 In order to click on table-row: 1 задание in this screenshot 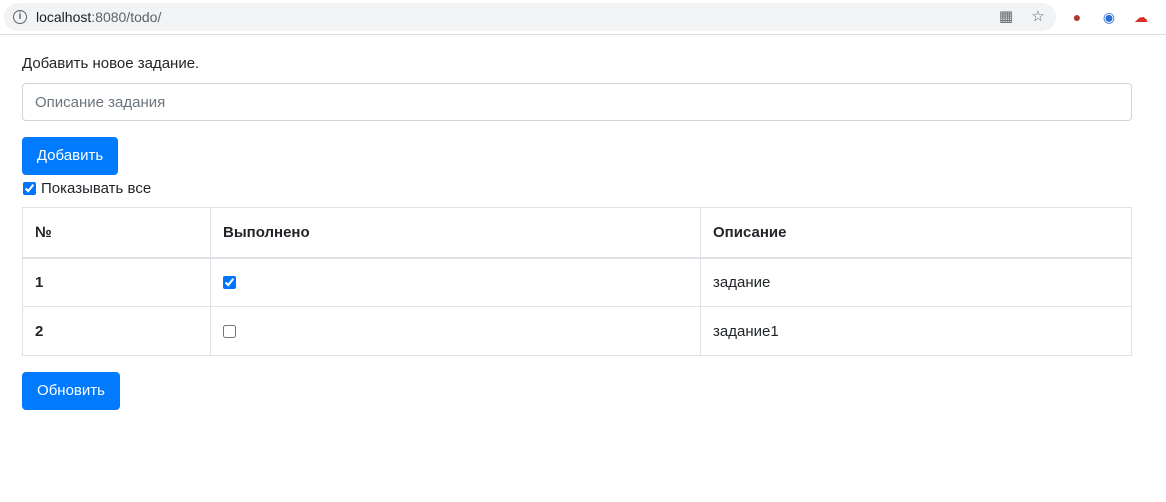, I will do `click(577, 282)`.